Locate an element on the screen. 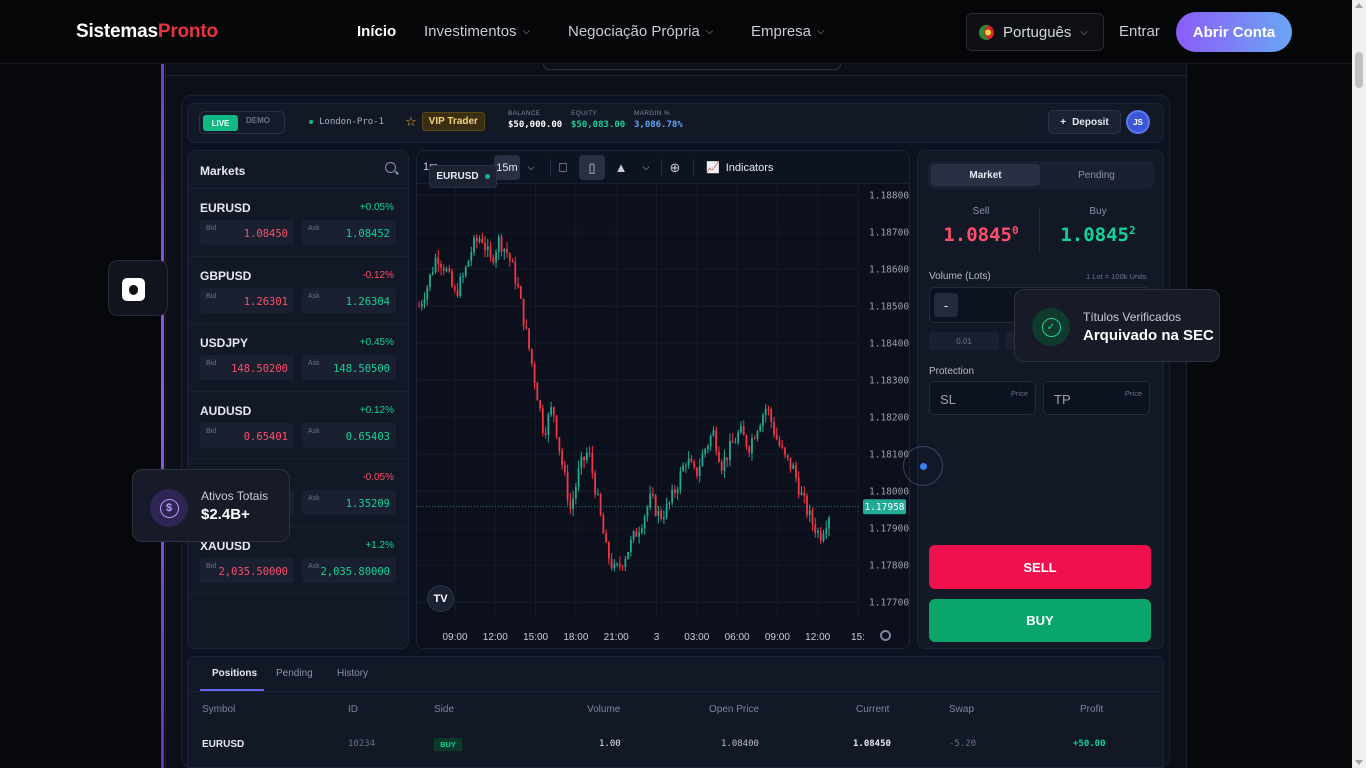 The width and height of the screenshot is (1366, 768). tab-pending-orders: Pending is located at coordinates (294, 673).